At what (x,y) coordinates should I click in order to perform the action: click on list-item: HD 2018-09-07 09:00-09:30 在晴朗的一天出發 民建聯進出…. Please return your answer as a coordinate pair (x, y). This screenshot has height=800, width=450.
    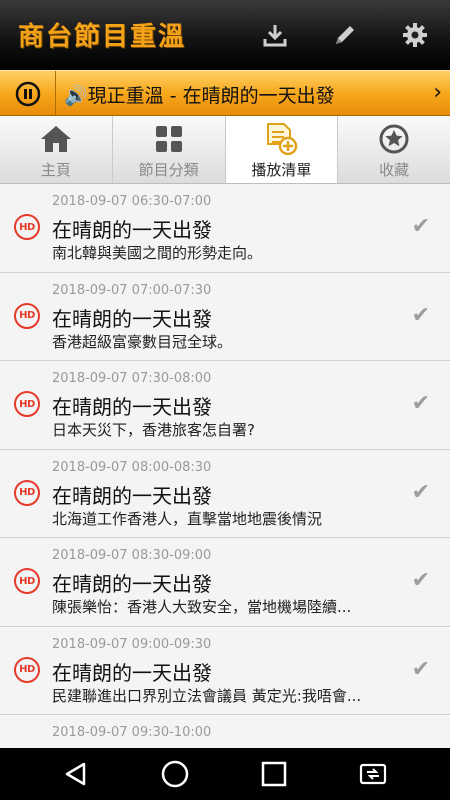
    Looking at the image, I should click on (225, 670).